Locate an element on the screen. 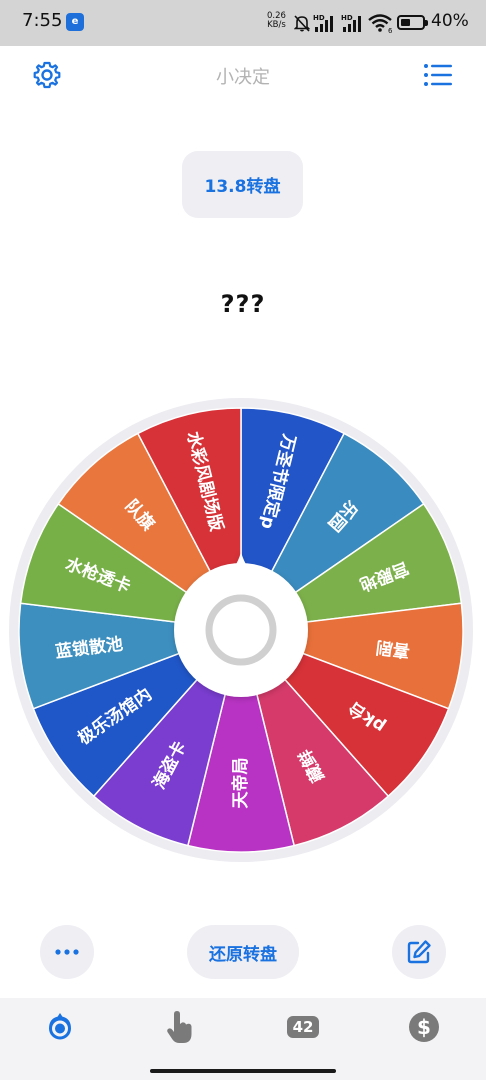  battery-icon is located at coordinates (412, 22).